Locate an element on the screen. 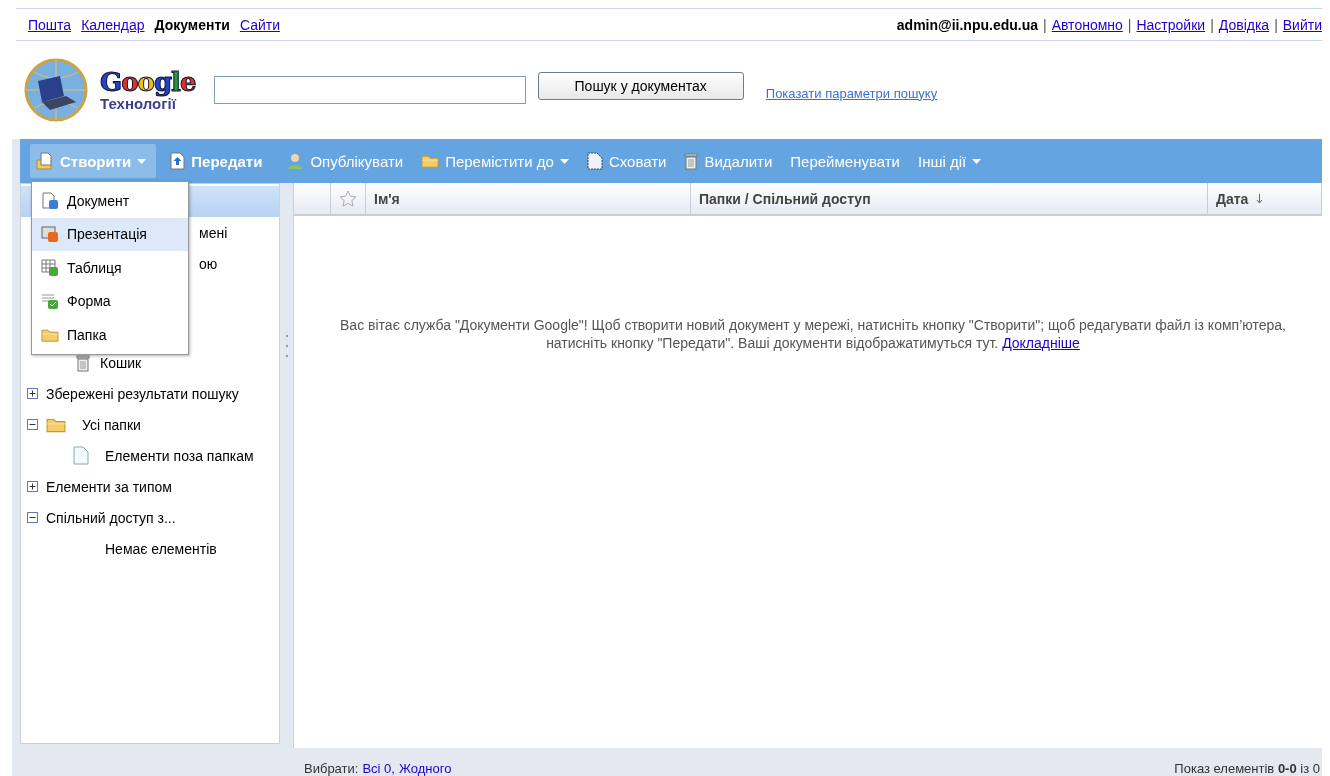 This screenshot has height=776, width=1330. select-link: Жодного is located at coordinates (425, 768).